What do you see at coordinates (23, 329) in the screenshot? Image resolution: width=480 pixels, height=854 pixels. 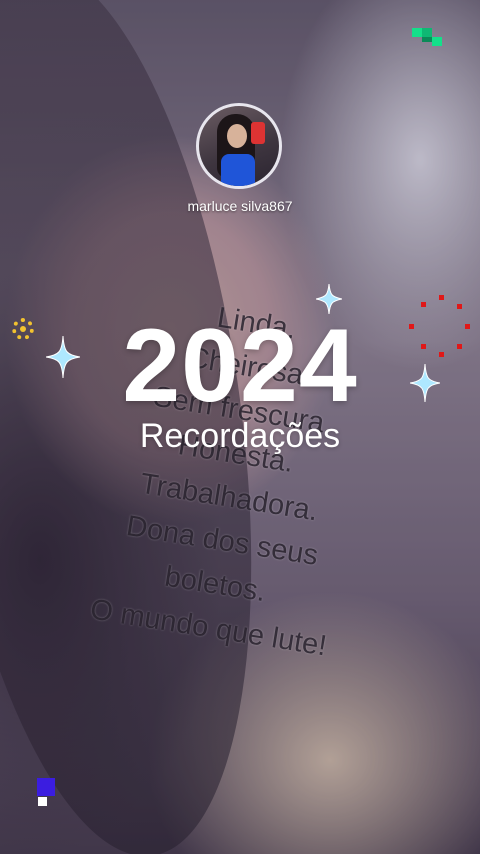 I see `gear-icon` at bounding box center [23, 329].